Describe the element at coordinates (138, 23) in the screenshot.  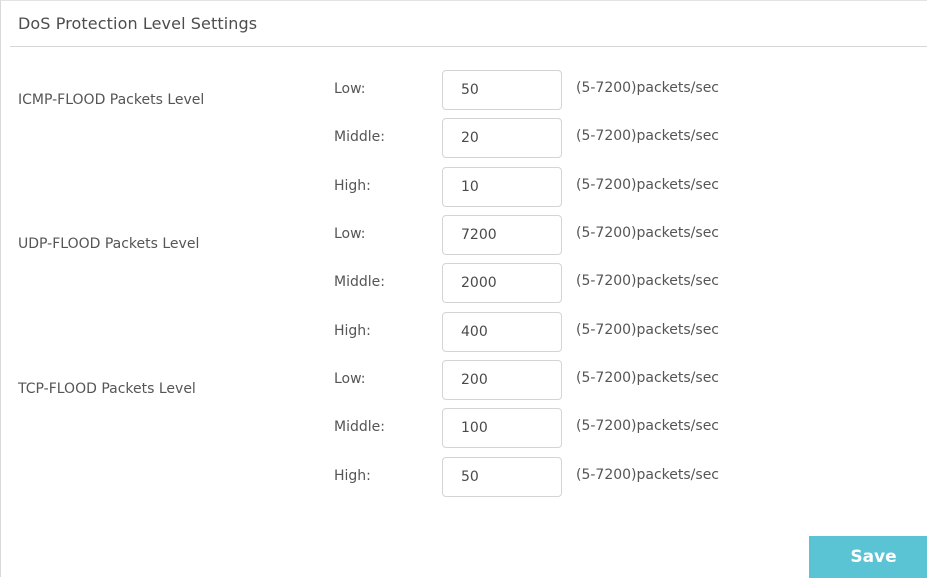
I see `section-title: DoS Protection Level Settings` at that location.